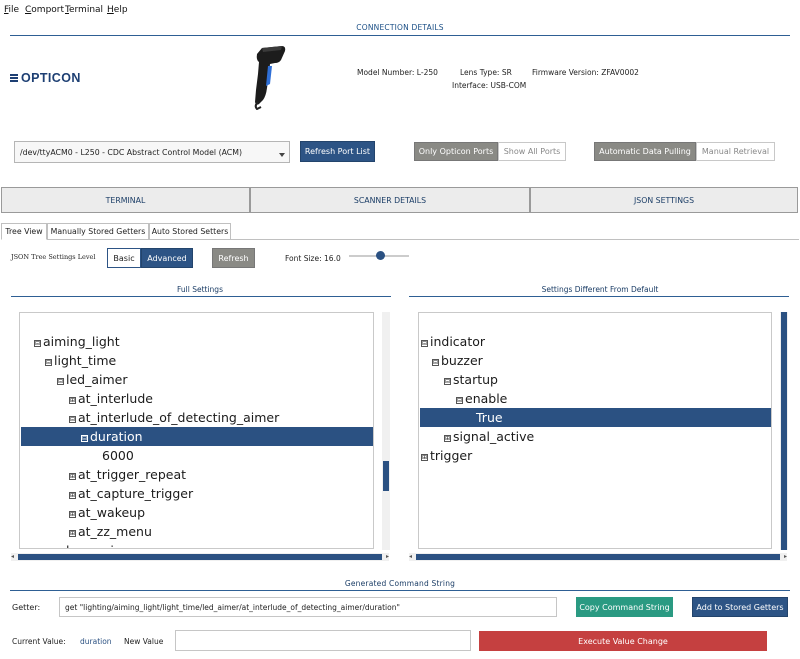 This screenshot has width=800, height=659. I want to click on tree-node: ⊟ light_time, so click(80, 360).